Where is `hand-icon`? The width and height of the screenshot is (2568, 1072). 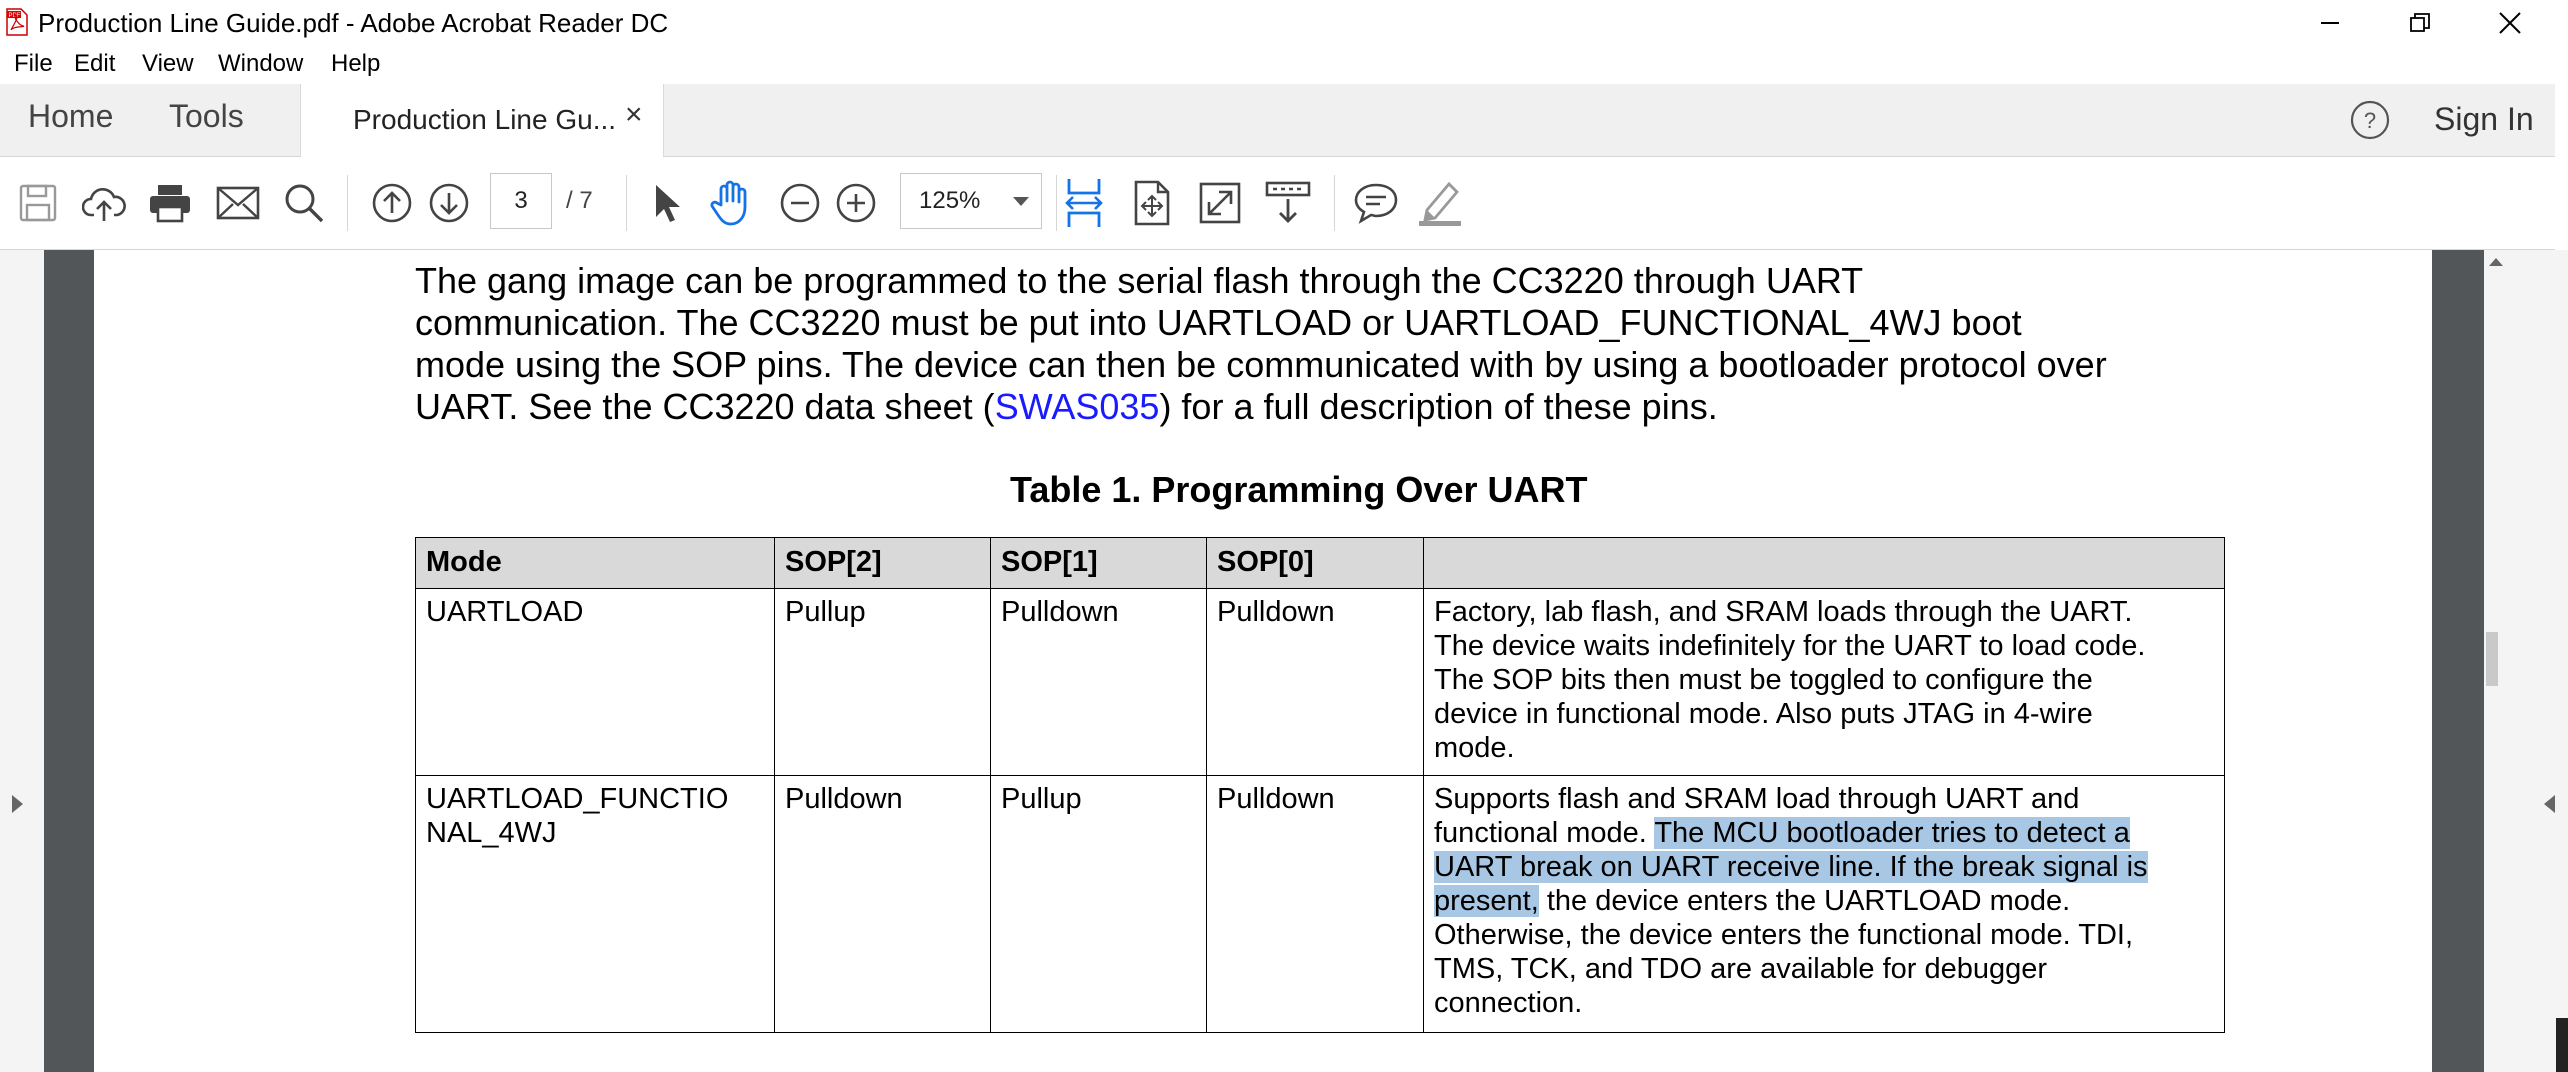 hand-icon is located at coordinates (728, 203).